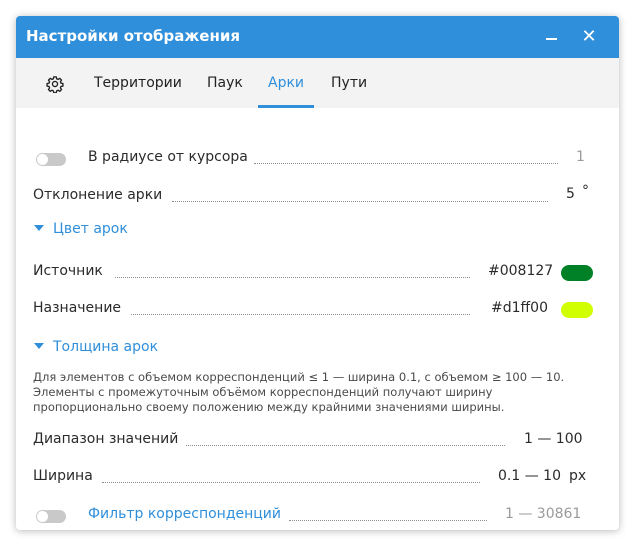 Image resolution: width=635 pixels, height=548 pixels. Describe the element at coordinates (286, 83) in the screenshot. I see `tab-arcs: Арки` at that location.